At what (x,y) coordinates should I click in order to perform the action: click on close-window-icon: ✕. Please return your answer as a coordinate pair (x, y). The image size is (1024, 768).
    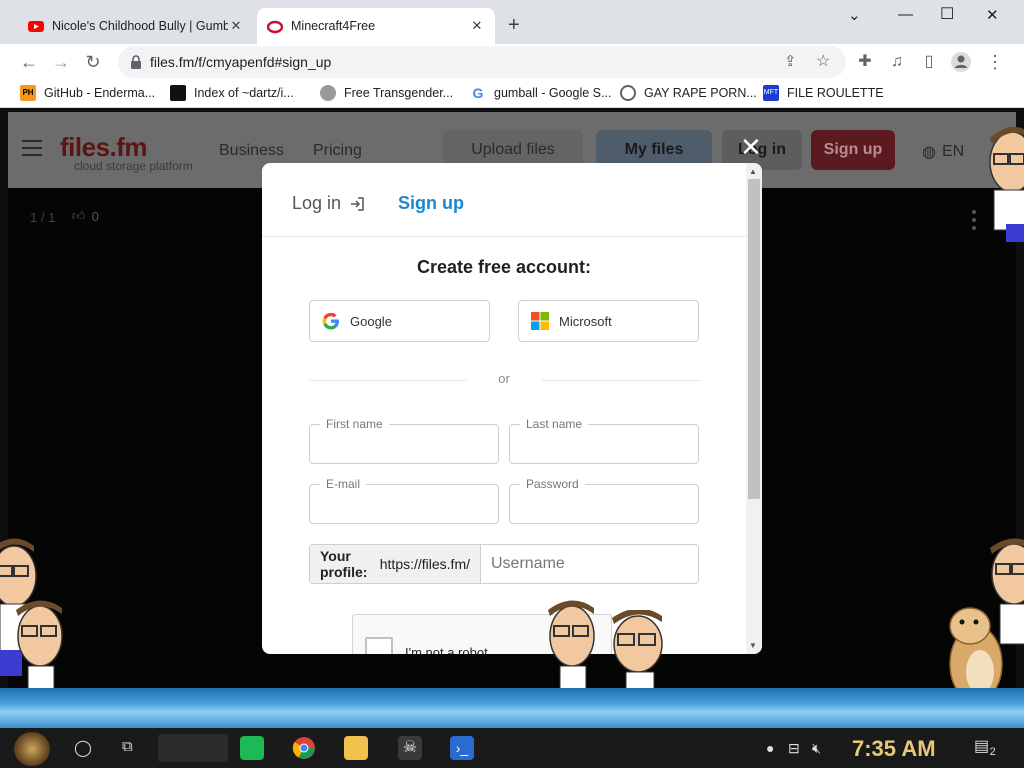
    Looking at the image, I should click on (992, 15).